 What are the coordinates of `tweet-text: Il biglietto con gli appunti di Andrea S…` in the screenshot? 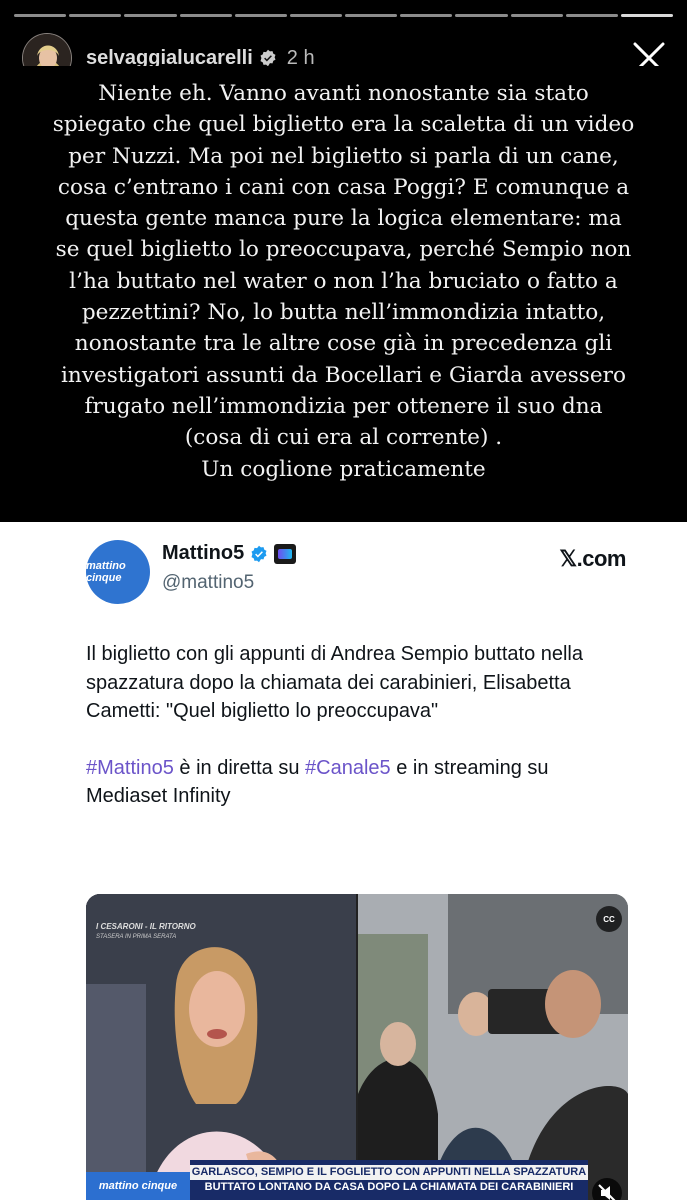 It's located at (356, 739).